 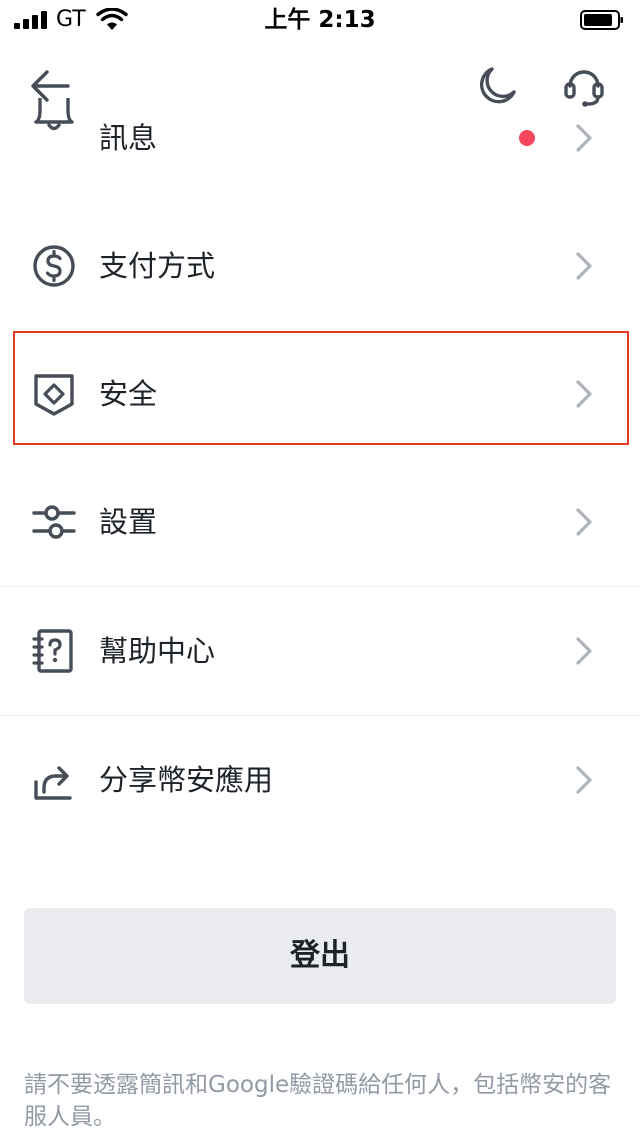 I want to click on battery-icon, so click(x=601, y=20).